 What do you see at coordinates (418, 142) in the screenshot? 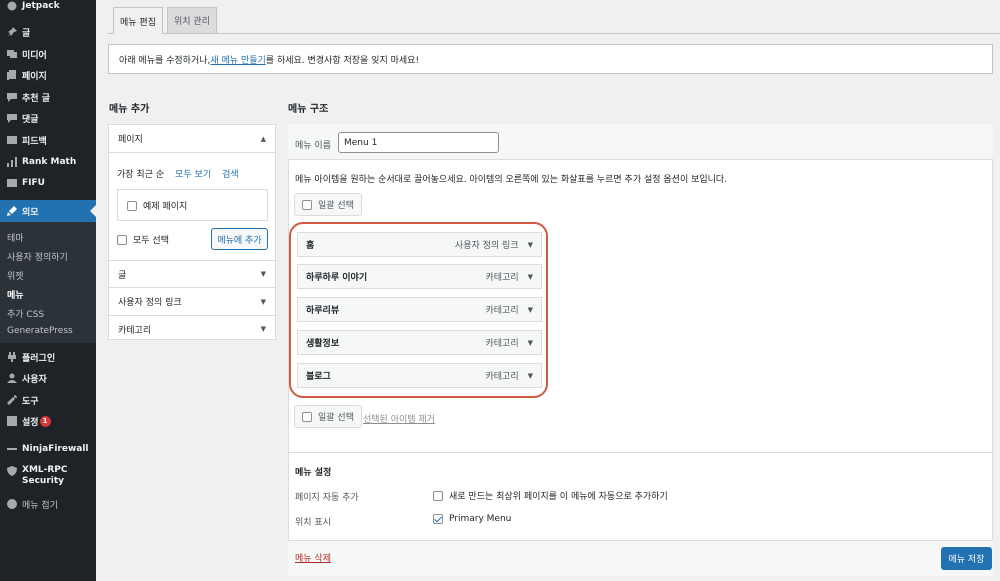
I see `menu-name-input: Menu 1` at bounding box center [418, 142].